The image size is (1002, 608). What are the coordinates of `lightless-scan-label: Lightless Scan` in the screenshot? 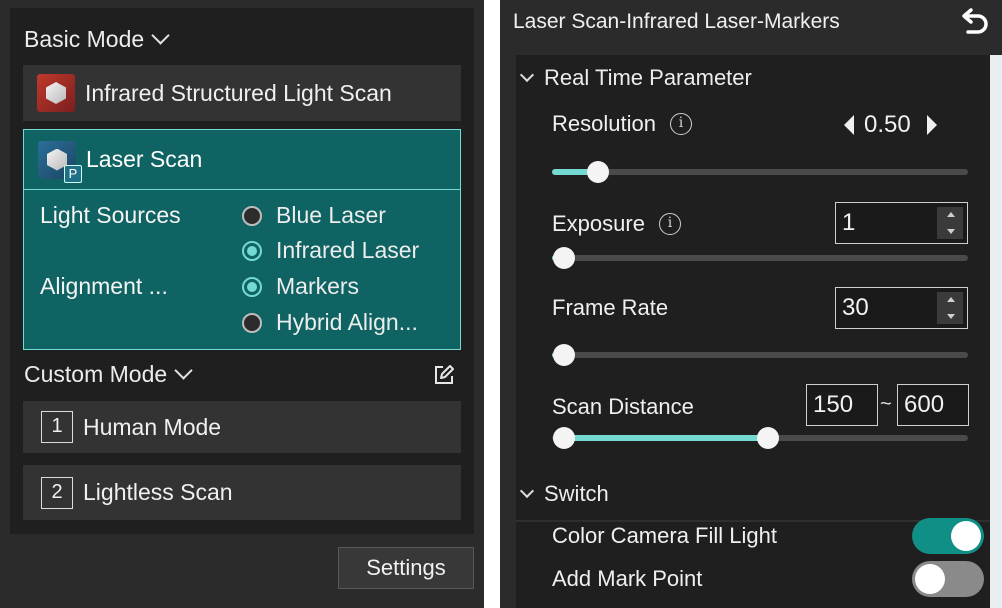 It's located at (158, 492).